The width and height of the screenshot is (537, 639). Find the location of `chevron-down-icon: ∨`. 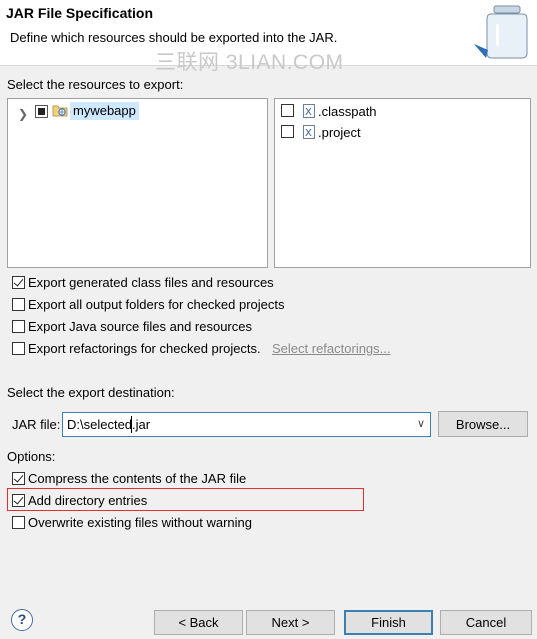

chevron-down-icon: ∨ is located at coordinates (421, 423).